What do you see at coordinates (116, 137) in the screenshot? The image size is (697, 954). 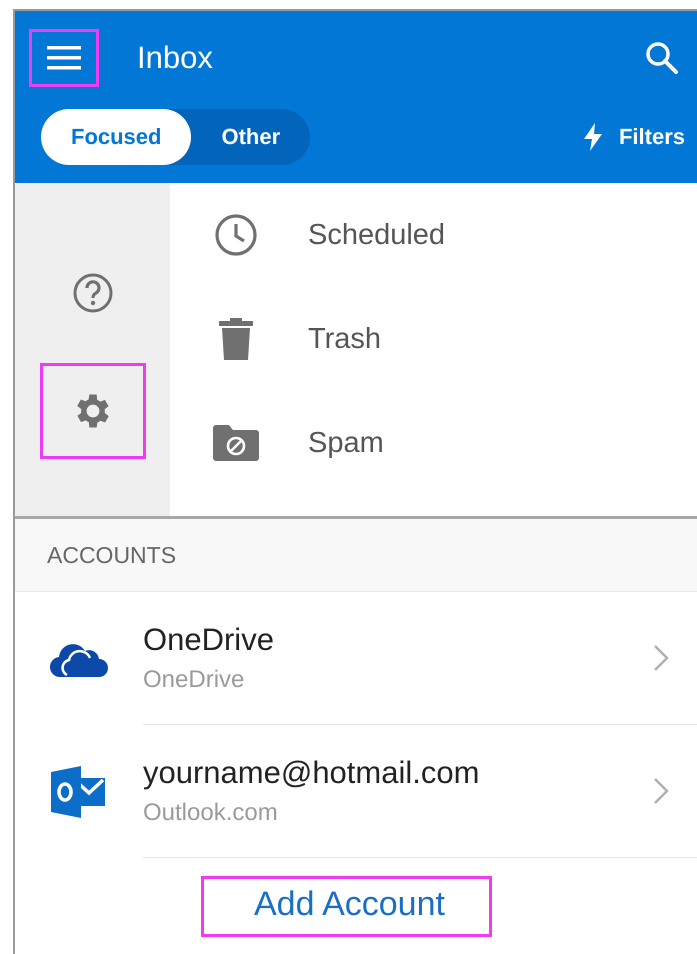 I see `inbox-tab: Focused` at bounding box center [116, 137].